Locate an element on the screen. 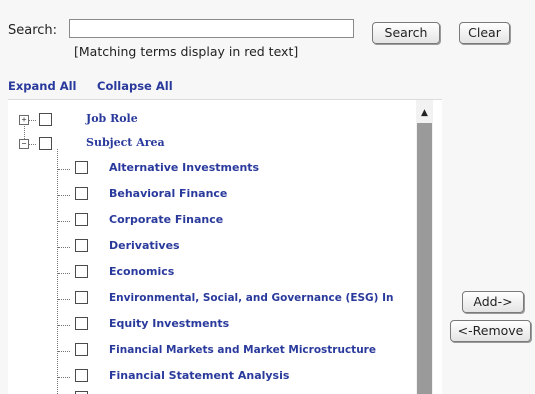  clear-button: Clear is located at coordinates (484, 33).